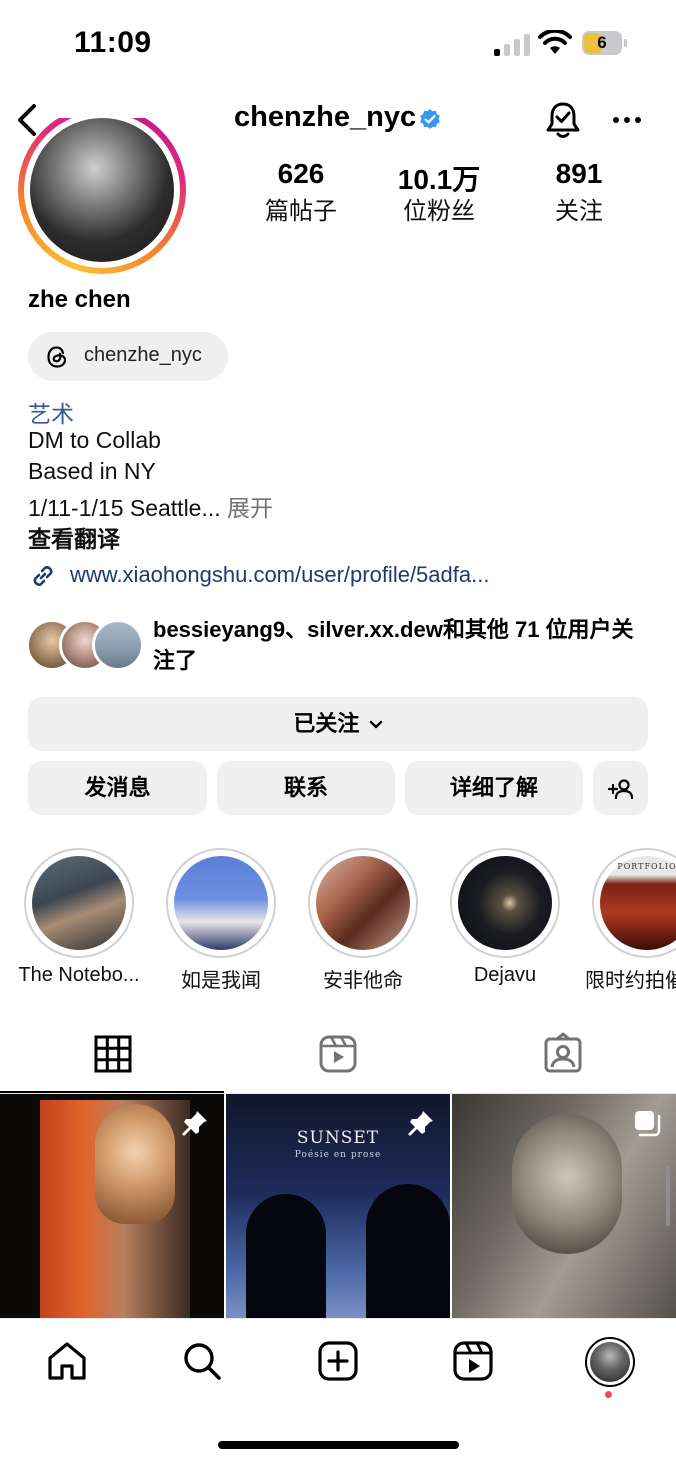 The height and width of the screenshot is (1464, 676). What do you see at coordinates (143, 355) in the screenshot?
I see `threads-handle: chenzhe_nyc` at bounding box center [143, 355].